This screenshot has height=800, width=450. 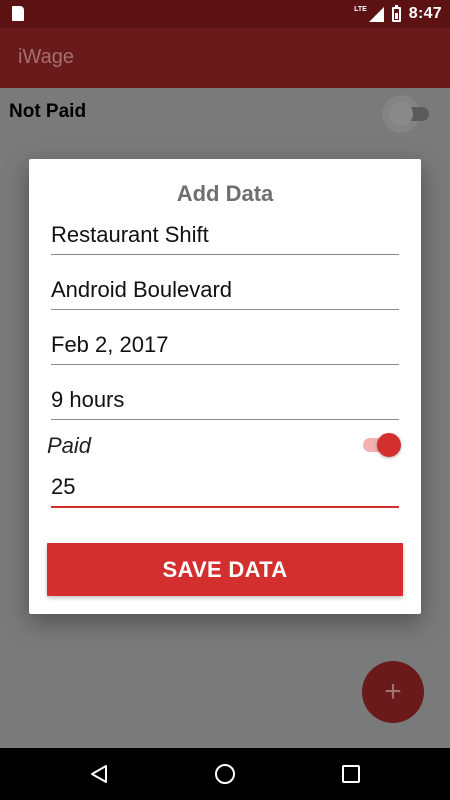 I want to click on date-value: Feb 2, 2017, so click(x=110, y=344).